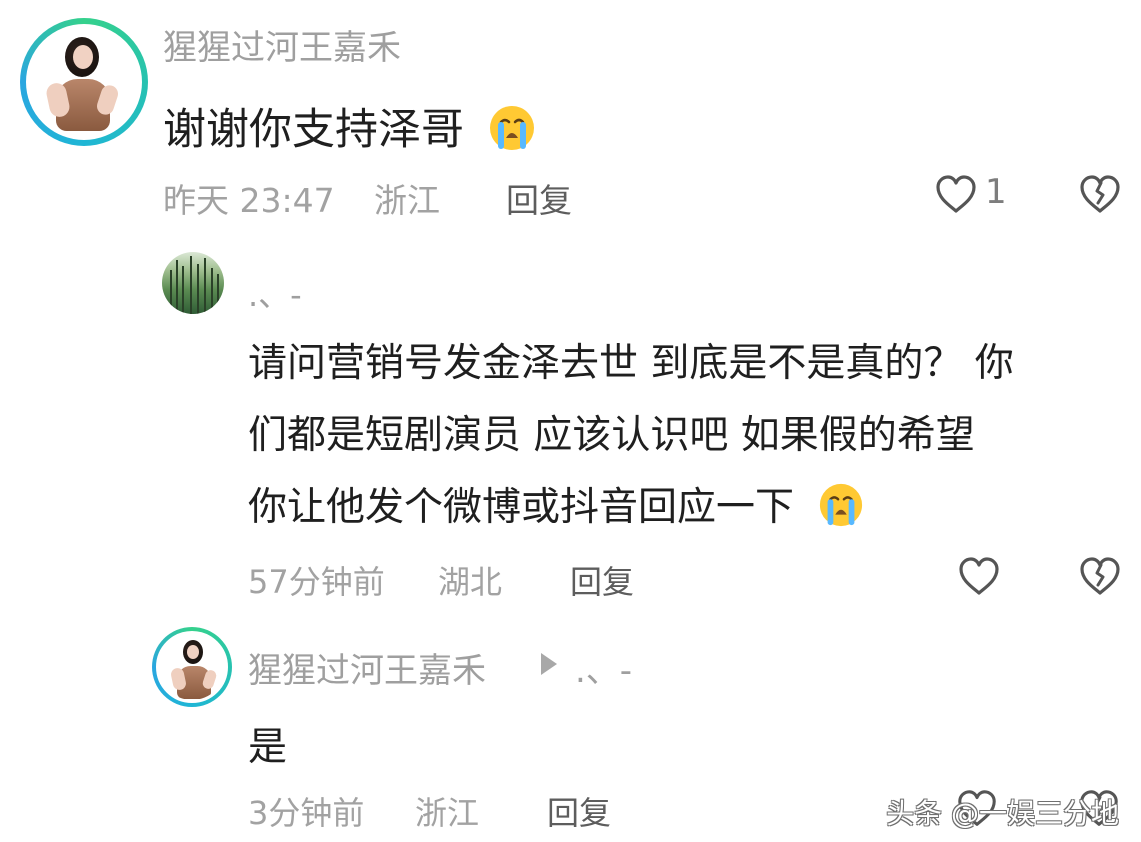 The image size is (1141, 842). Describe the element at coordinates (268, 747) in the screenshot. I see `comment-body: 是` at that location.